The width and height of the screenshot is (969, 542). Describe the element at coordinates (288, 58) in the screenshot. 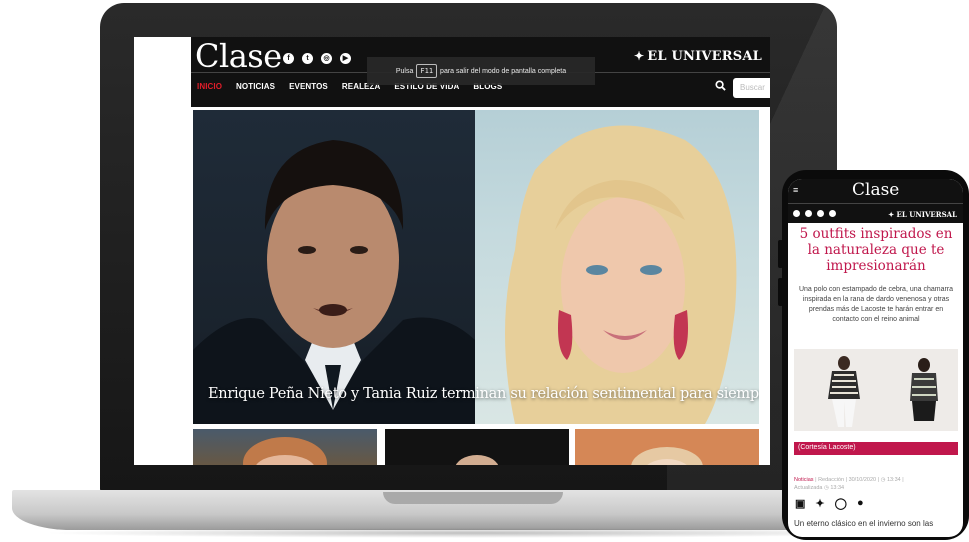

I see `facebook-icon: f` at that location.